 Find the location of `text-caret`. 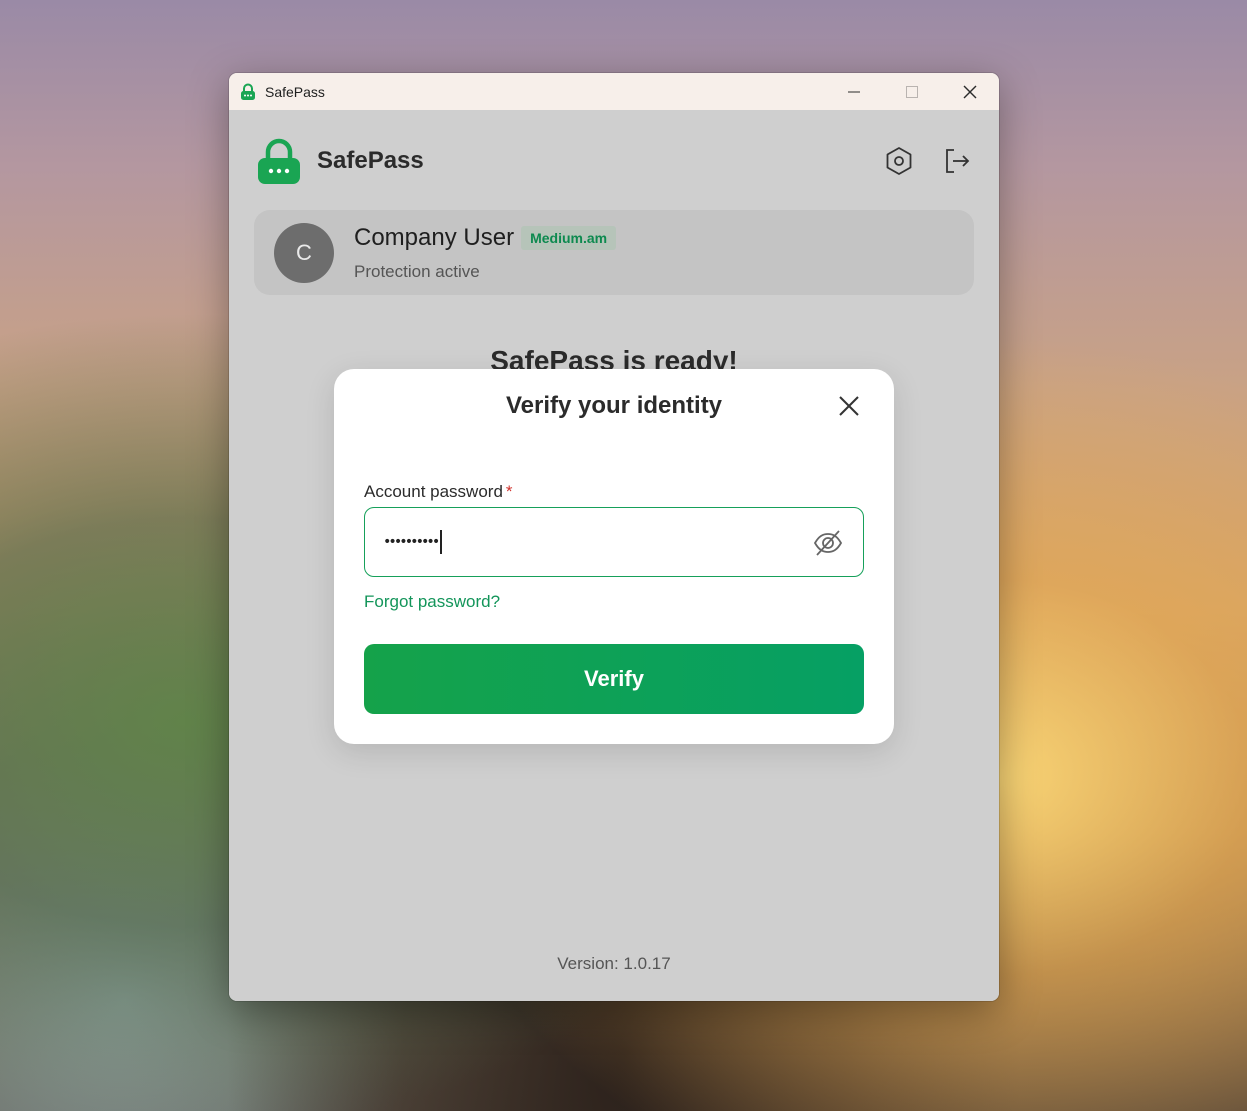

text-caret is located at coordinates (441, 542).